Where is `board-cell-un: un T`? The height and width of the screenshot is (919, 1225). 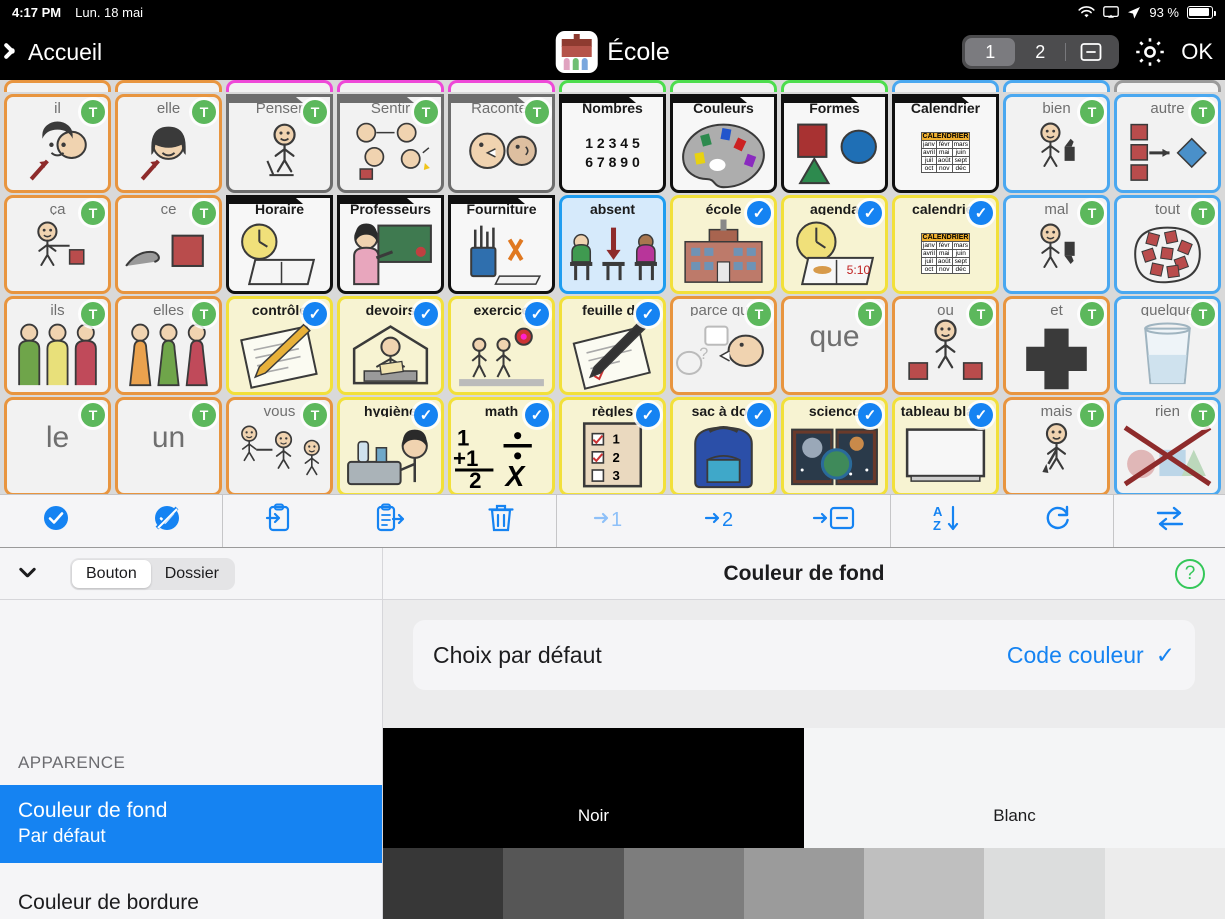
board-cell-un: un T is located at coordinates (168, 445).